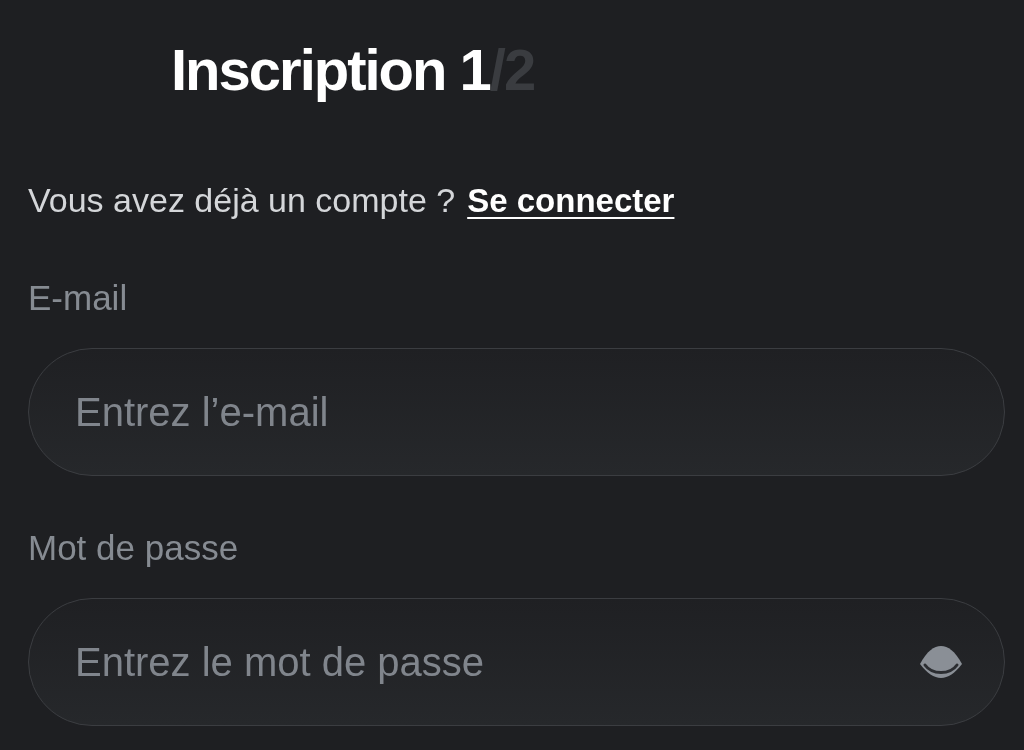 The width and height of the screenshot is (1024, 750). I want to click on login-link: Se connecter, so click(571, 201).